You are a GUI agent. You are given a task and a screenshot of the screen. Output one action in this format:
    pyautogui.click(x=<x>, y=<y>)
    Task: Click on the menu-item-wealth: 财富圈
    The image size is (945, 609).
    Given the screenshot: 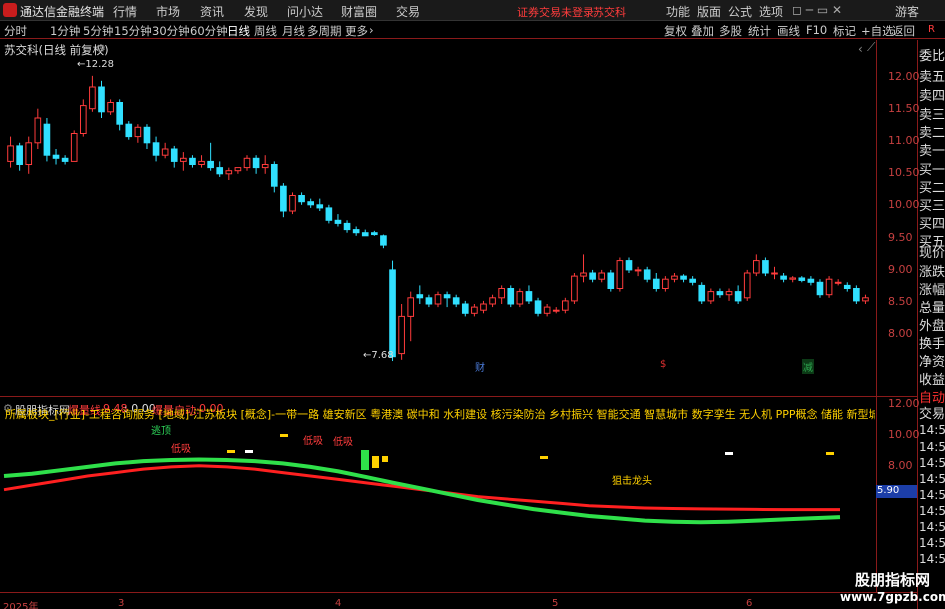 What is the action you would take?
    pyautogui.click(x=359, y=11)
    